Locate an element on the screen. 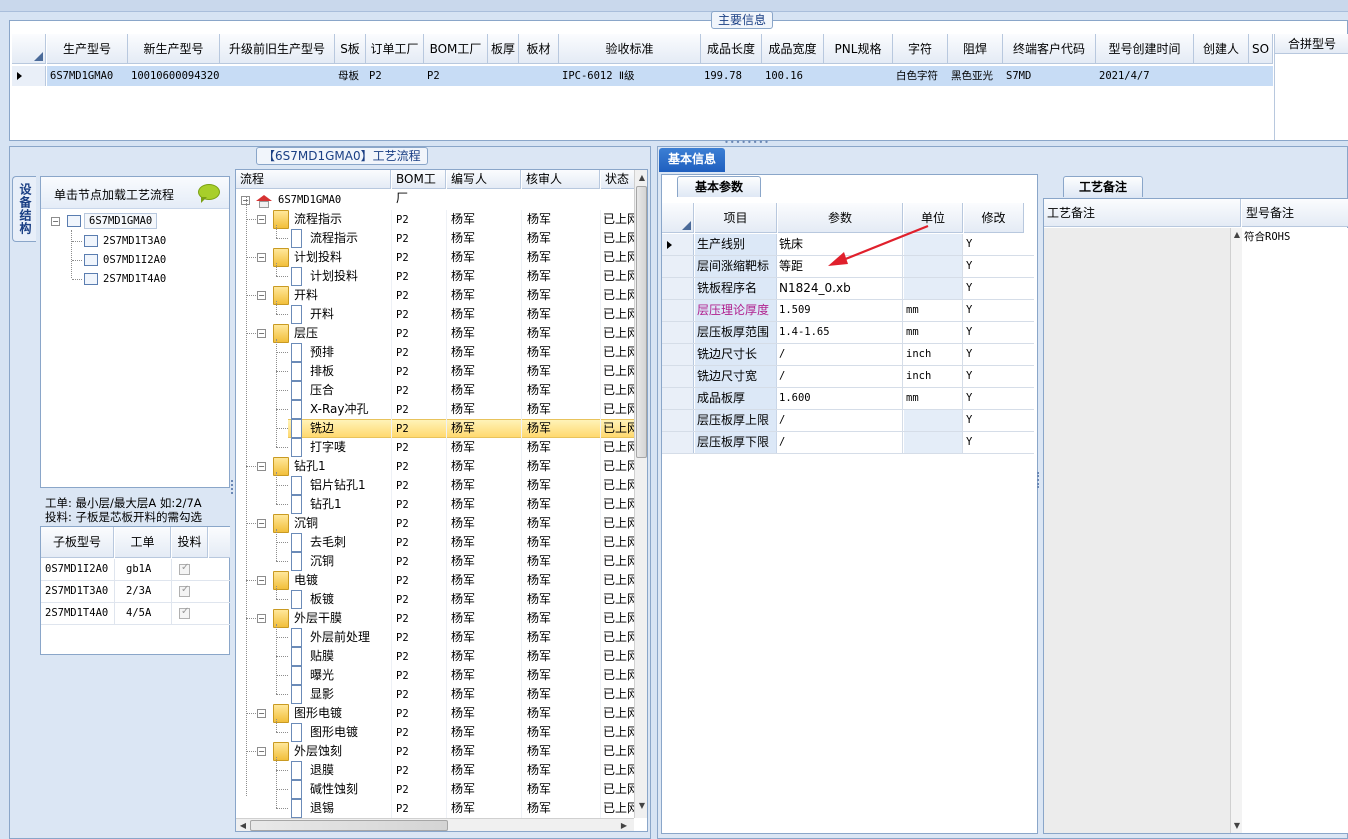 This screenshot has height=839, width=1348. flow-step-row: 去毛刺 P2 杨军 杨军 已上网 is located at coordinates (441, 542).